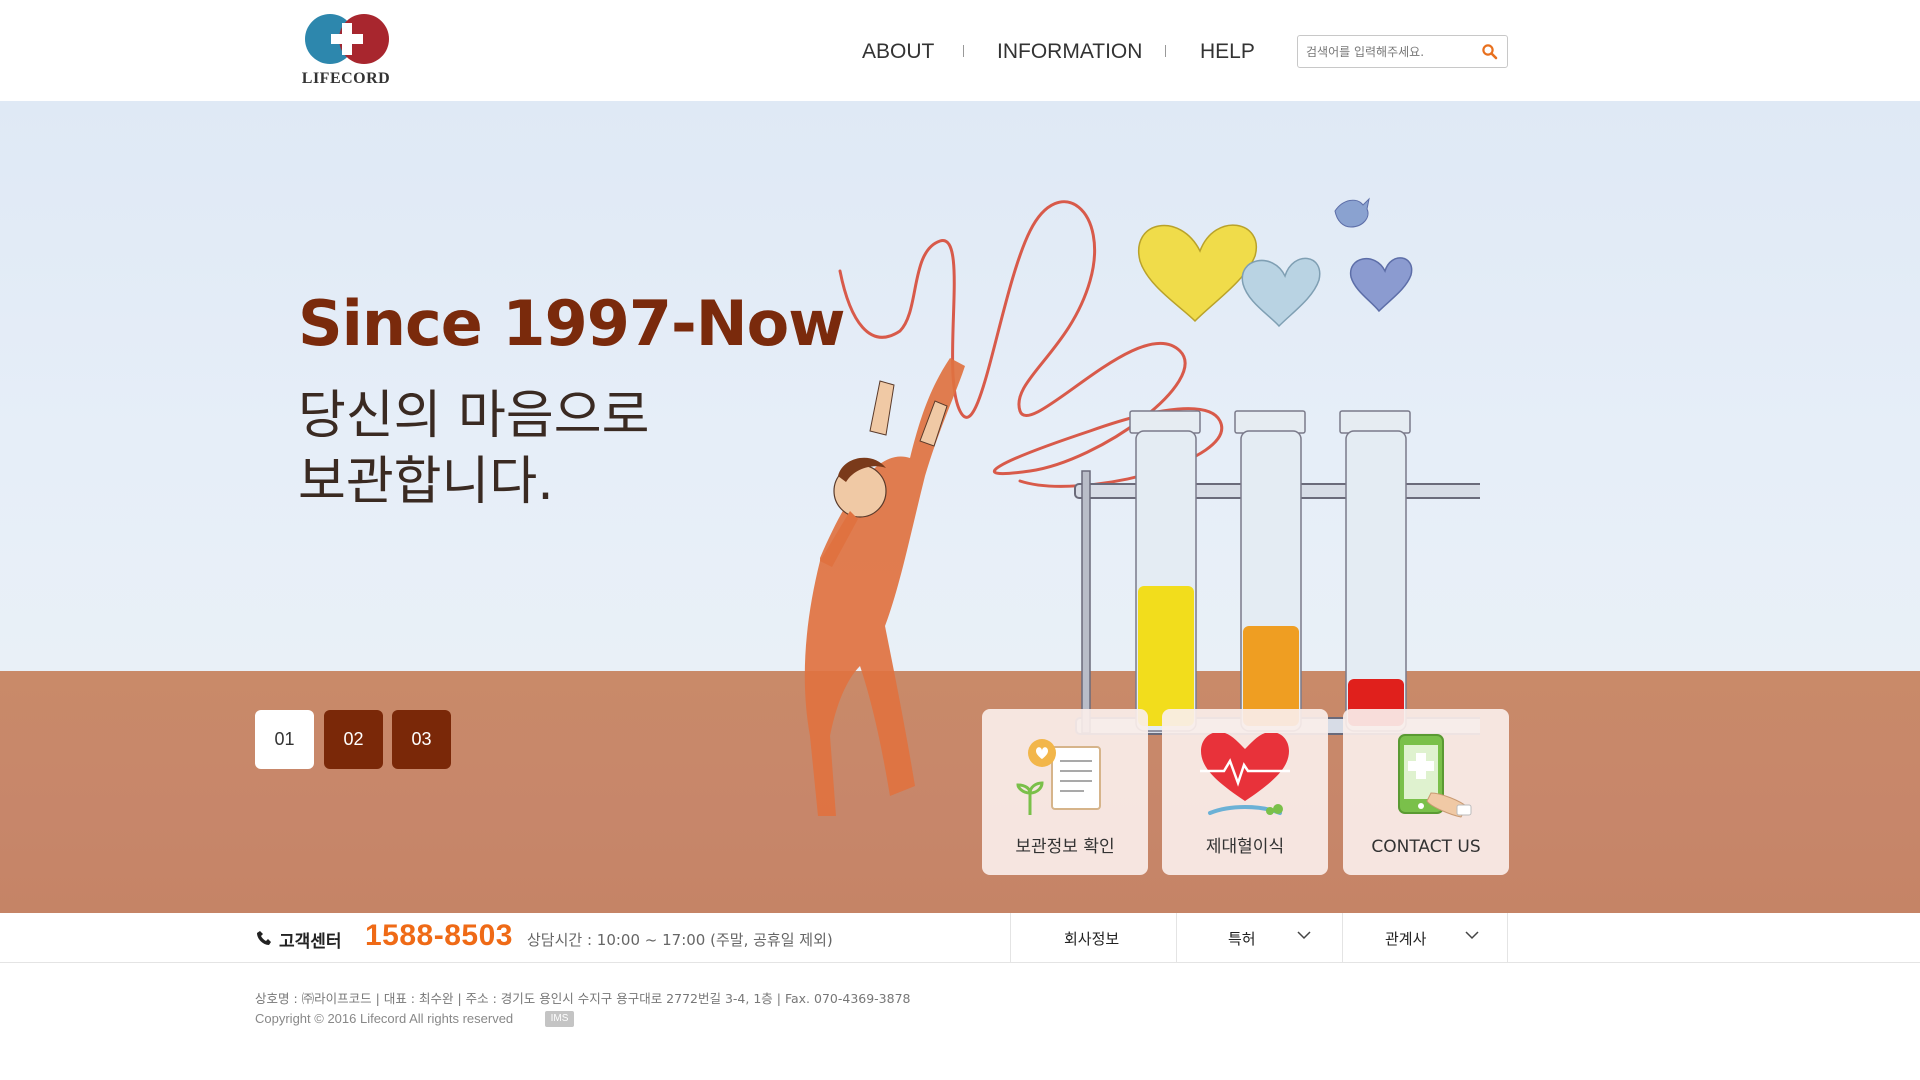 The image size is (1920, 1080). What do you see at coordinates (1058, 777) in the screenshot?
I see `document-icon` at bounding box center [1058, 777].